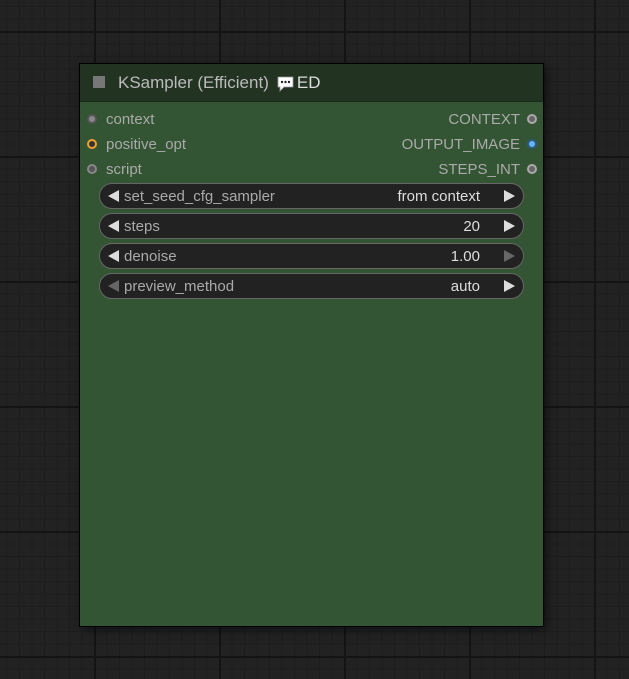 The image size is (629, 679). Describe the element at coordinates (92, 119) in the screenshot. I see `input-dot-context` at that location.